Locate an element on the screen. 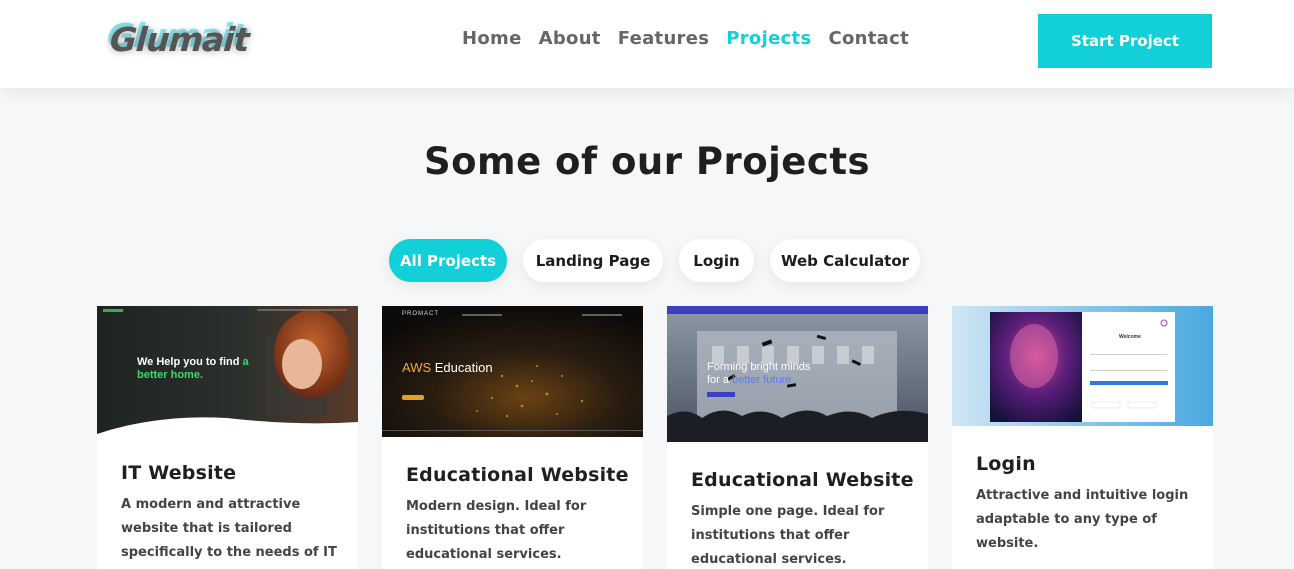 The image size is (1294, 569). thumb-headline-text: Forming bright minds is located at coordinates (759, 367).